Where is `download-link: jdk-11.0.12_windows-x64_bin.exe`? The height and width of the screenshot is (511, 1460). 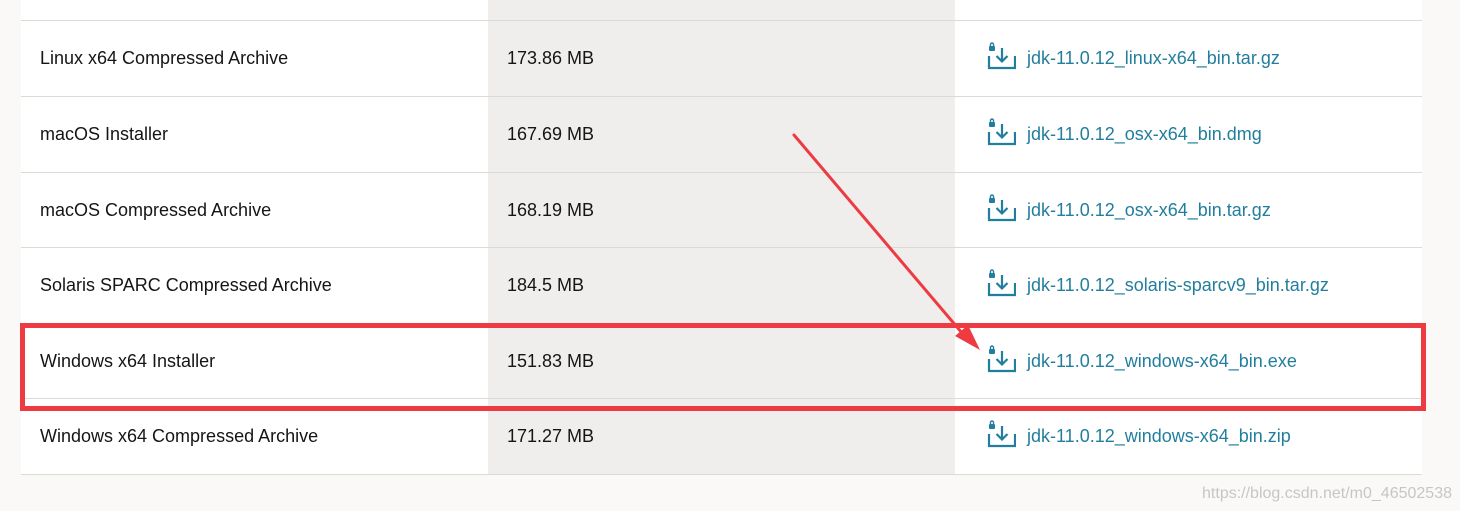
download-link: jdk-11.0.12_windows-x64_bin.exe is located at coordinates (1141, 361).